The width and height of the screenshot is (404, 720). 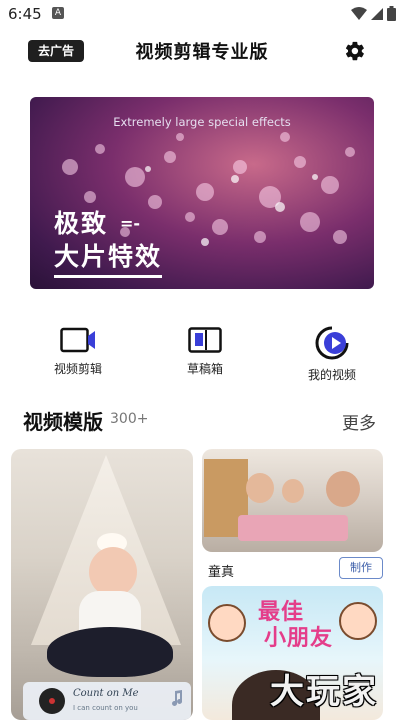 What do you see at coordinates (108, 257) in the screenshot?
I see `banner-title-line2: 大片特效` at bounding box center [108, 257].